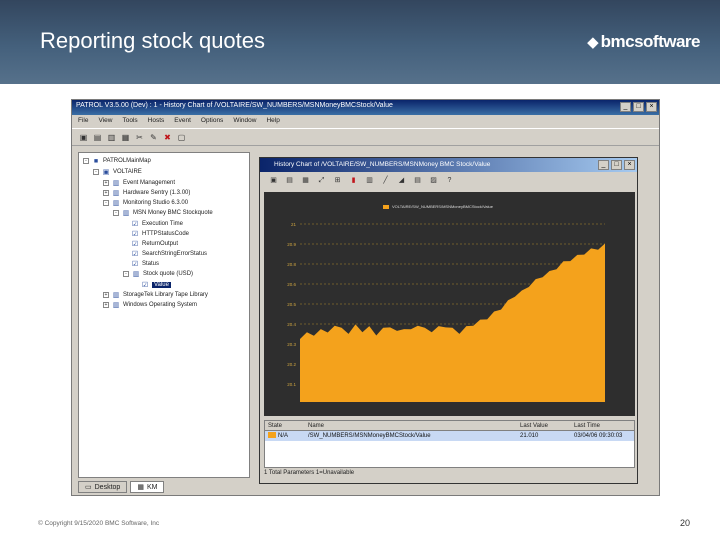 This screenshot has width=720, height=540. Describe the element at coordinates (417, 180) in the screenshot. I see `chart-legend-icon: ▤` at that location.